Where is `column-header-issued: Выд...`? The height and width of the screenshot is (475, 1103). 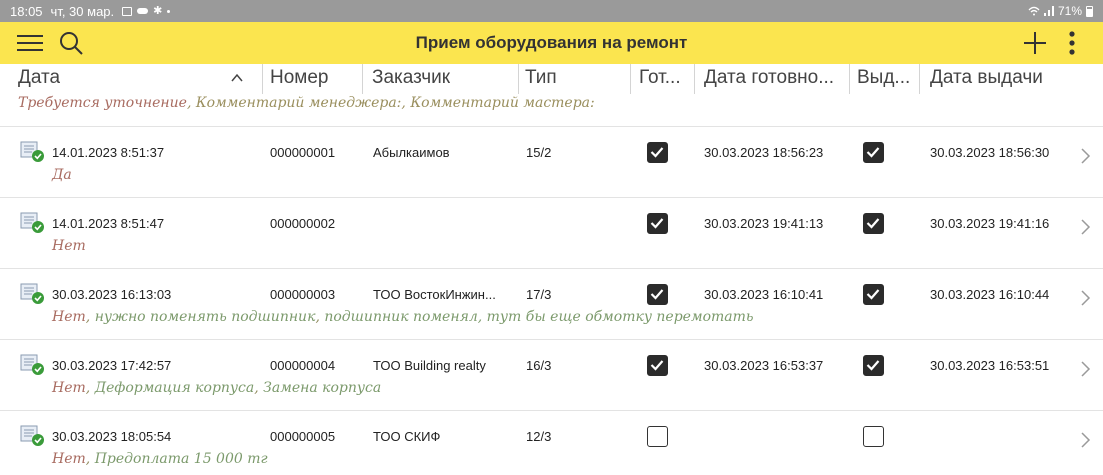
column-header-issued: Выд... is located at coordinates (885, 79).